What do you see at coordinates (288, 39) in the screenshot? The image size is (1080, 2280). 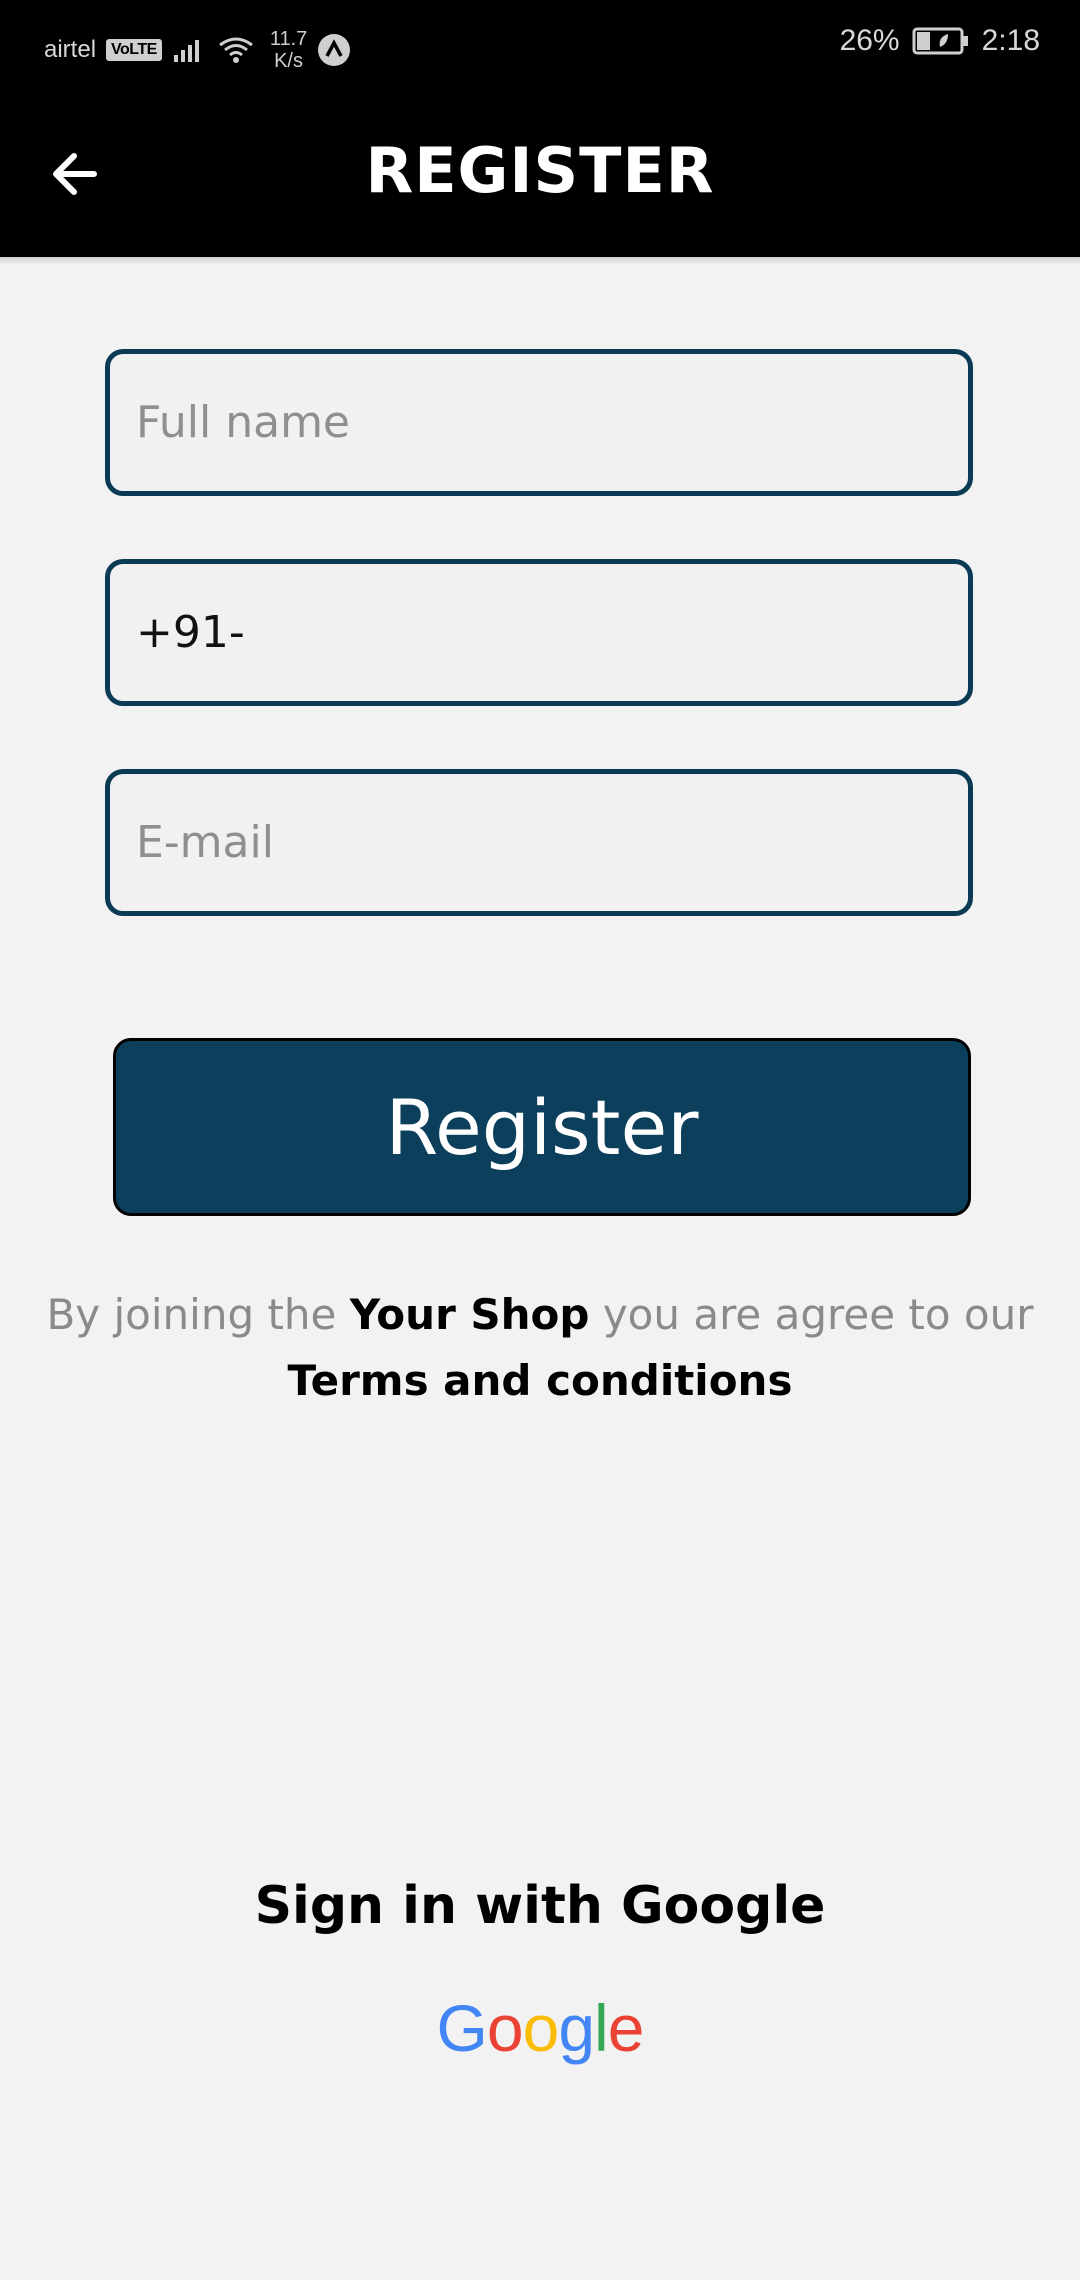 I see `speed-value: 11.7` at bounding box center [288, 39].